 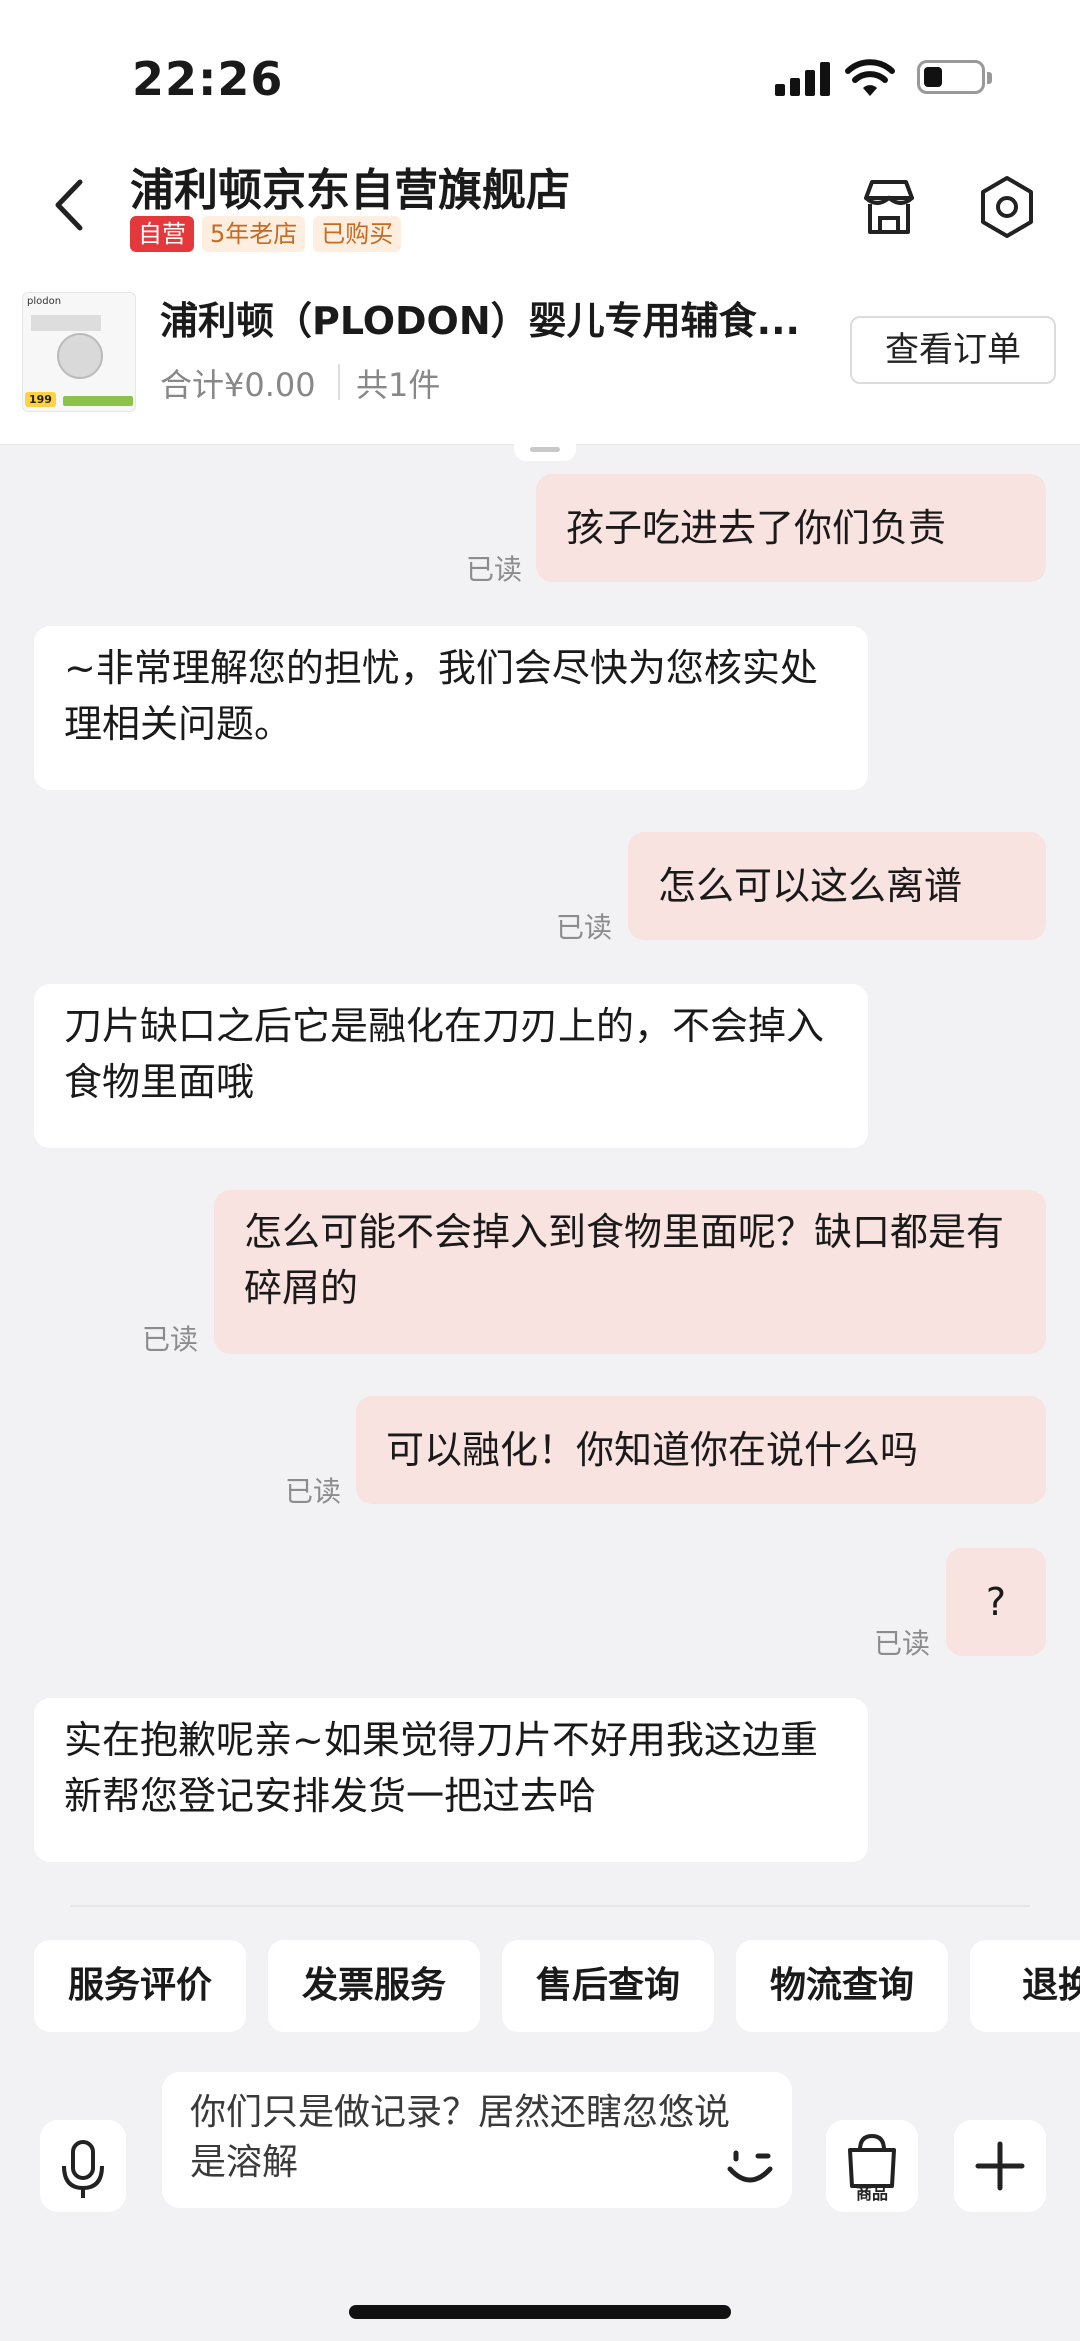 What do you see at coordinates (451, 1066) in the screenshot?
I see `message-bubble-incoming: 刀片缺口之后它是融化在刀刃上的，不会掉入食物里面哦` at bounding box center [451, 1066].